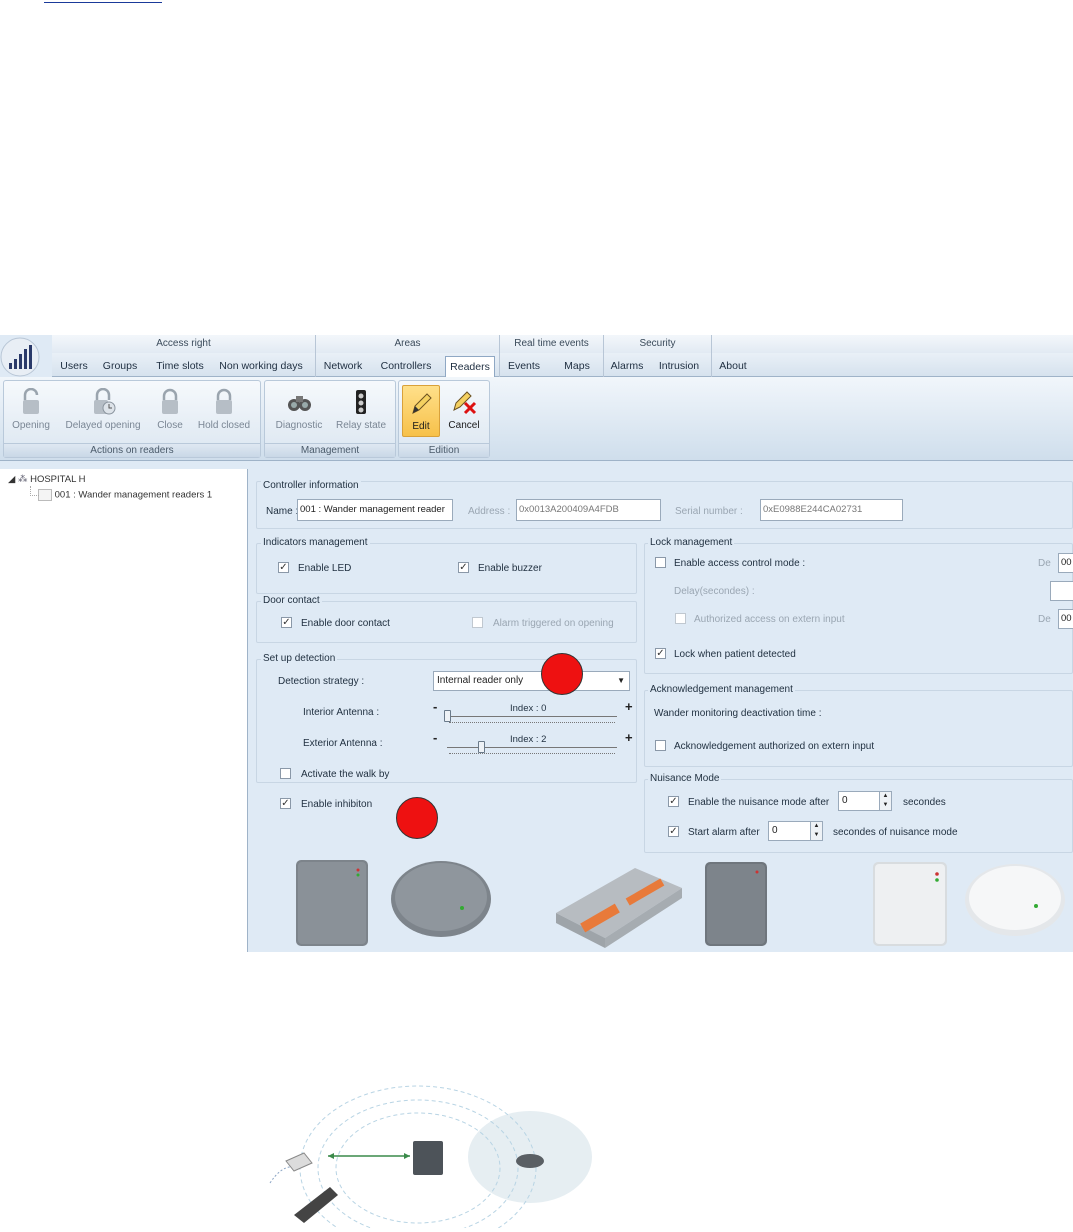 This screenshot has width=1073, height=1232. Describe the element at coordinates (47, 479) in the screenshot. I see `tree-root-hospital: ◢ ⁂ HOSPITAL H` at that location.